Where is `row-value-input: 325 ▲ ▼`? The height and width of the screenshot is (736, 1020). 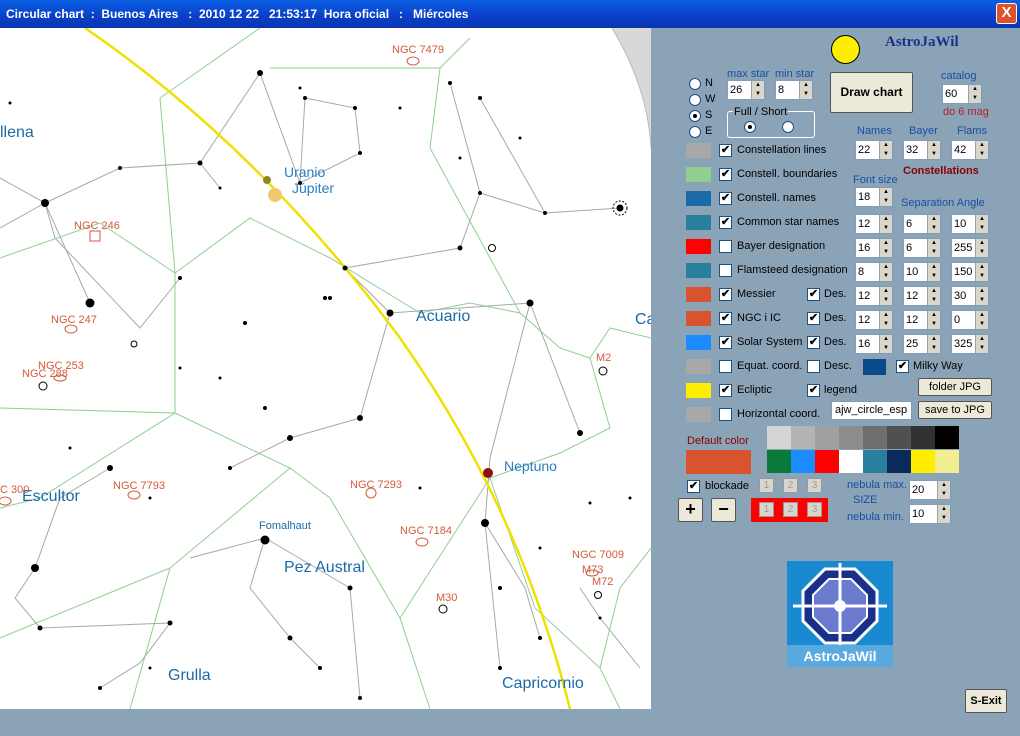
row-value-input: 325 ▲ ▼ is located at coordinates (970, 344).